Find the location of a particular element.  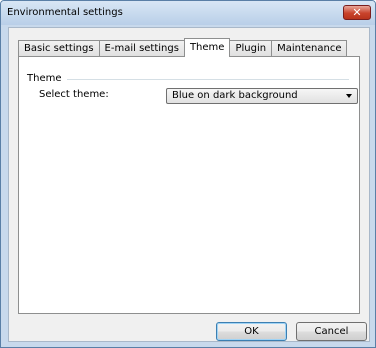

window-title: Environmental settings is located at coordinates (65, 12).